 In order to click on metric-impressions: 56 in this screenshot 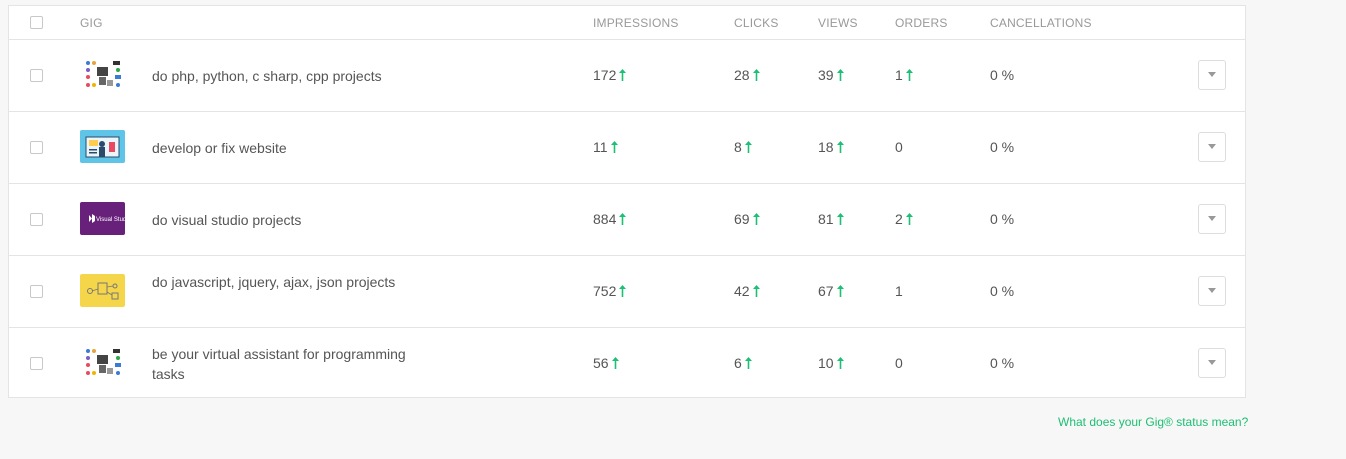, I will do `click(606, 363)`.